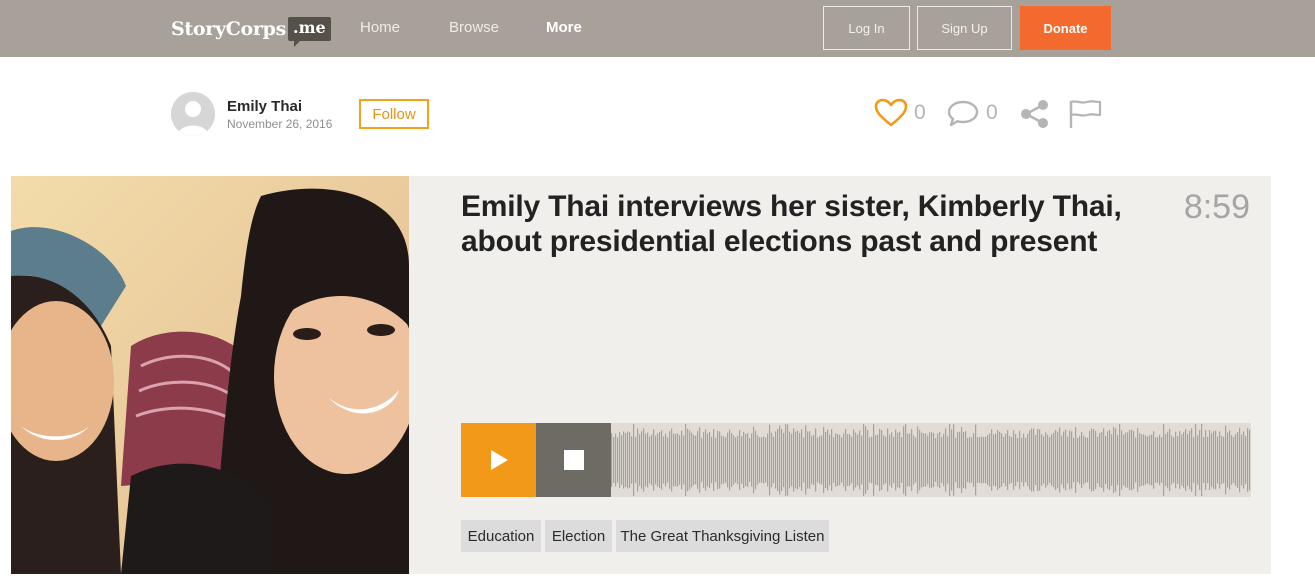  Describe the element at coordinates (866, 28) in the screenshot. I see `login-button: Log In` at that location.